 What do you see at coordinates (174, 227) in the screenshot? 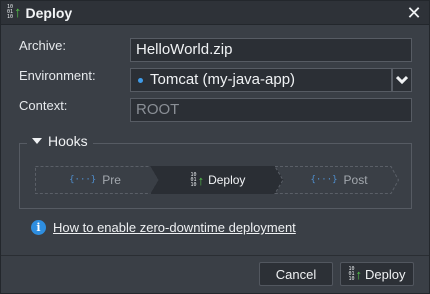
I see `zero-downtime-link: How to enable zero-downtime deployment` at bounding box center [174, 227].